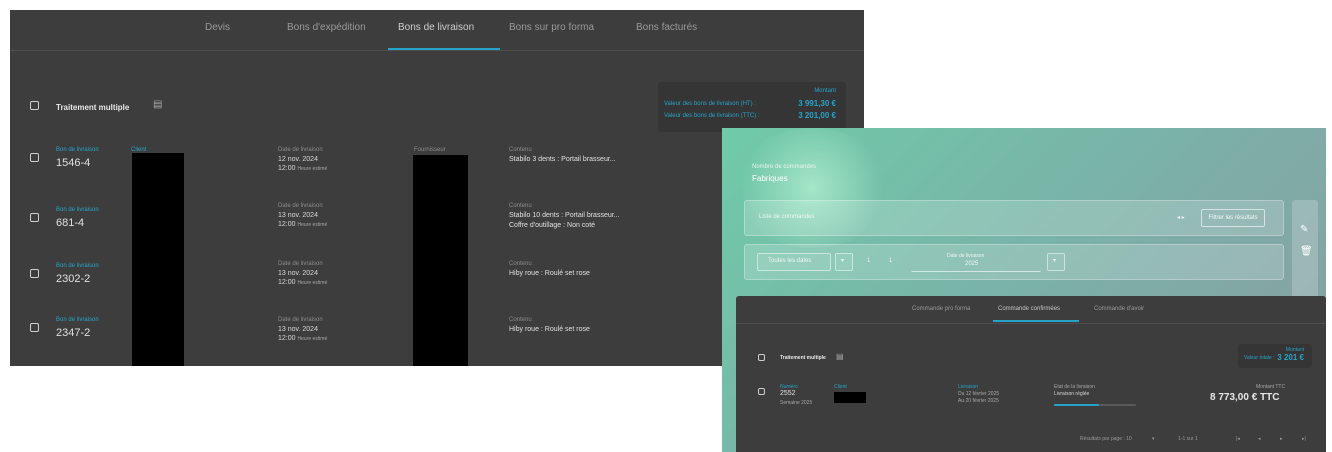  I want to click on client-label: Client, so click(840, 387).